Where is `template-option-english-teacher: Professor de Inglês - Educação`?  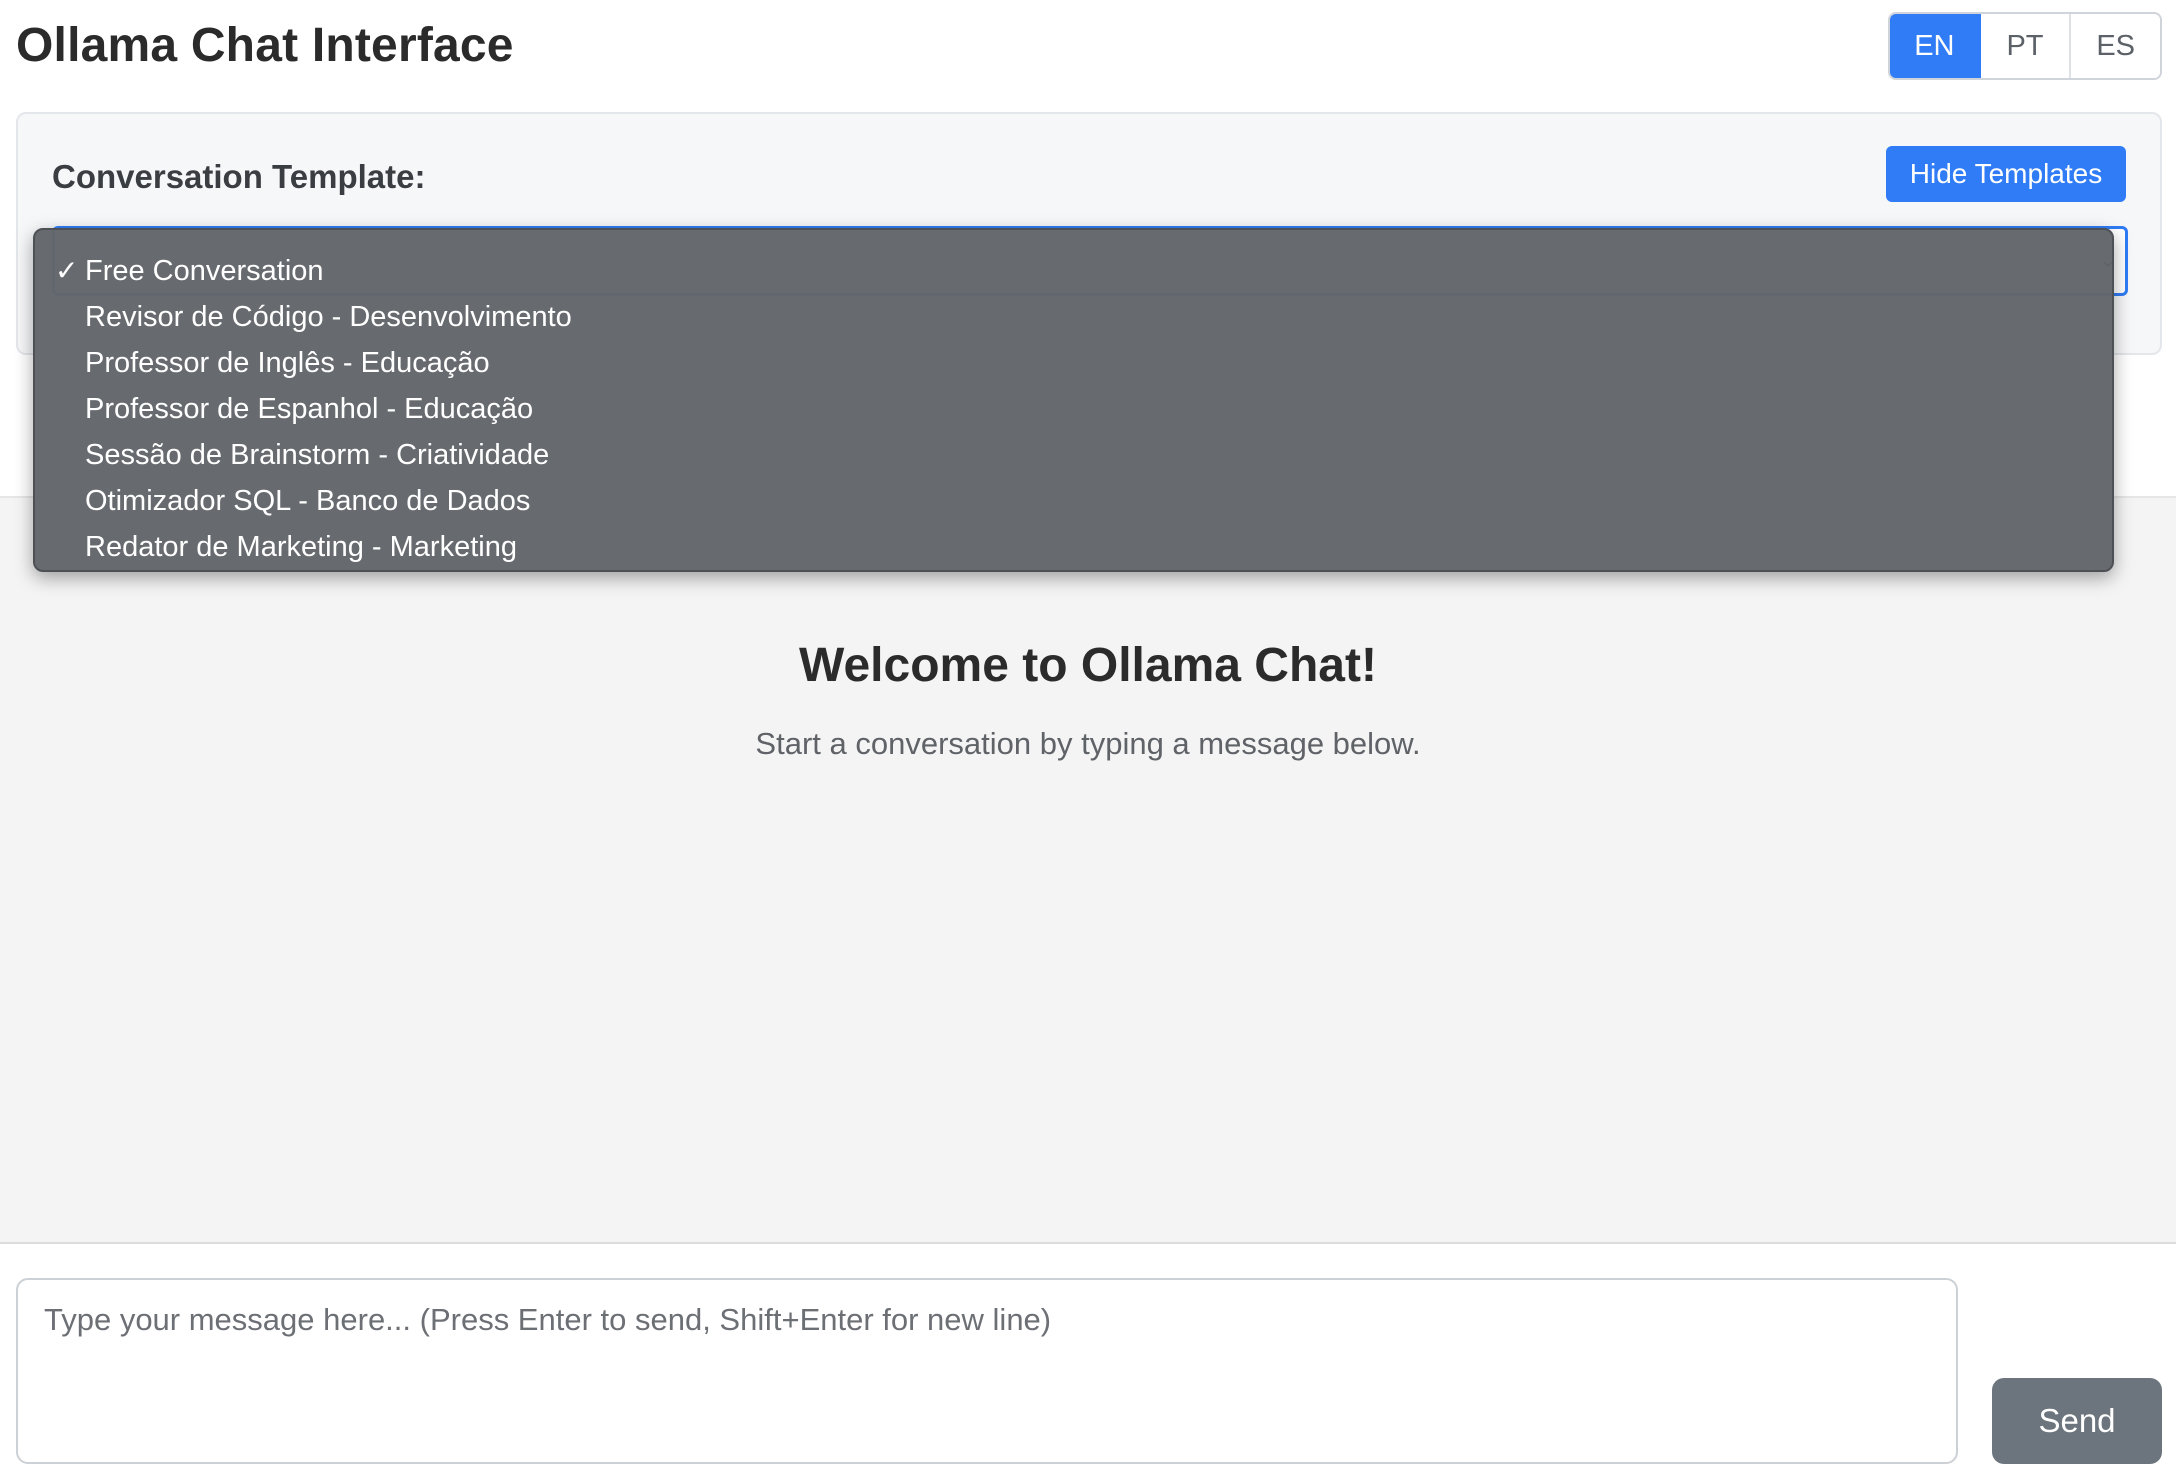
template-option-english-teacher: Professor de Inglês - Educação is located at coordinates (1073, 363).